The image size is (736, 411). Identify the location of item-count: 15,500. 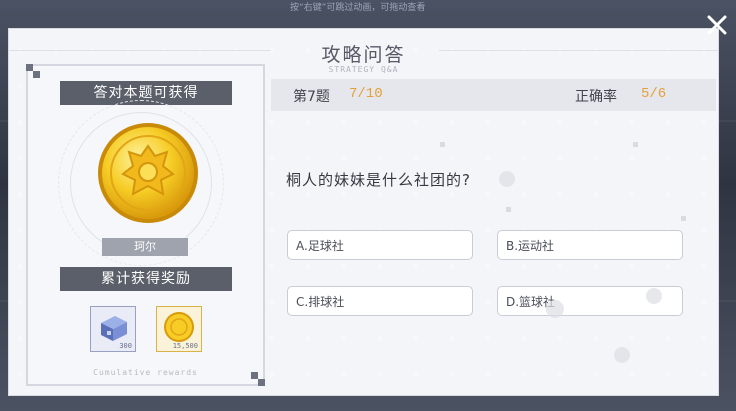
(185, 346).